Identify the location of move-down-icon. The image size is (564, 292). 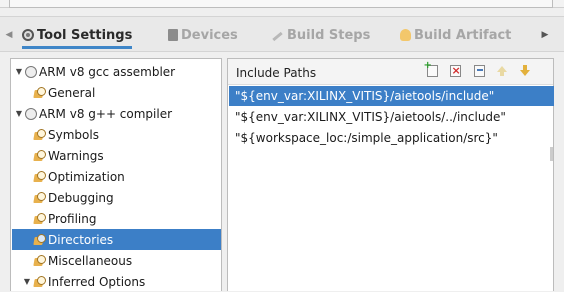
(525, 71).